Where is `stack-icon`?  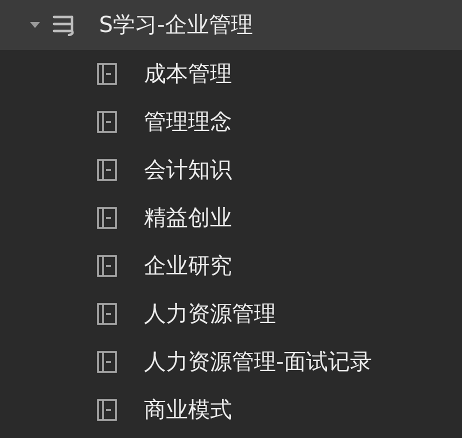
stack-icon is located at coordinates (64, 25).